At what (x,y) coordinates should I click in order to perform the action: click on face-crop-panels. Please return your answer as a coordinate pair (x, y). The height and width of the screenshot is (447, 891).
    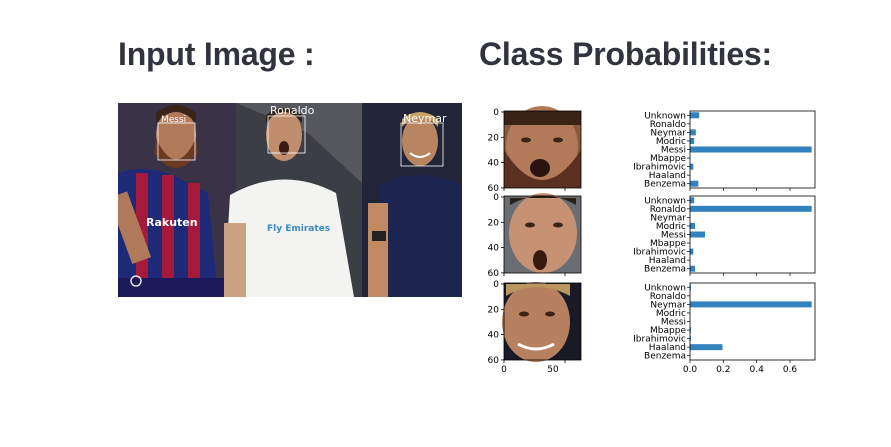
    Looking at the image, I should click on (541, 234).